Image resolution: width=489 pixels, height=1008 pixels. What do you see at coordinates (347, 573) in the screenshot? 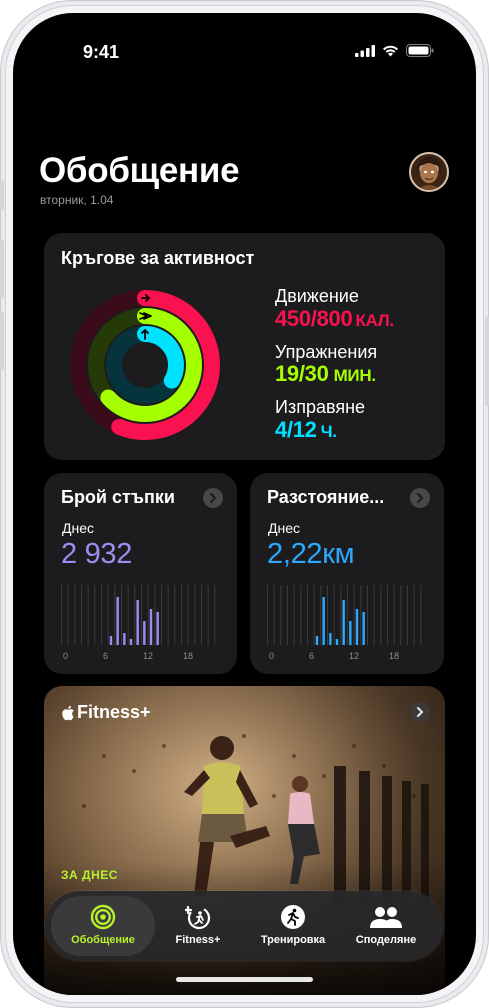
I see `distance-card: Разстояние... Днес 2,22км 0 6 12 18` at bounding box center [347, 573].